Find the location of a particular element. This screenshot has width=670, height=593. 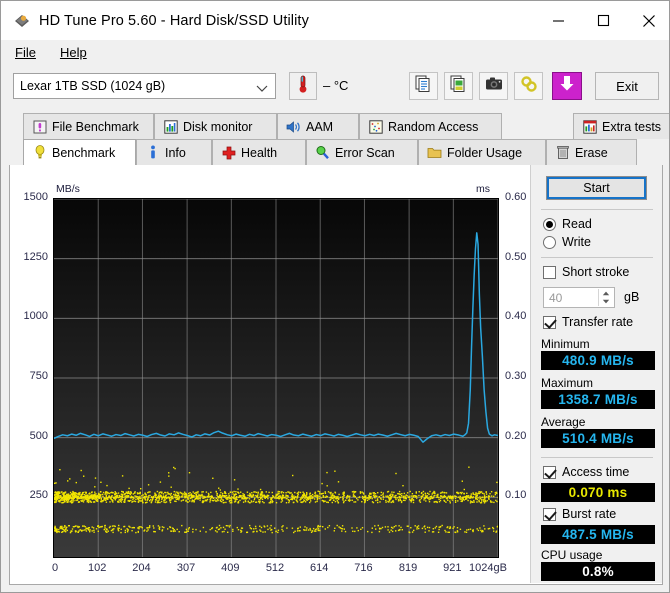

tab-erase-label: Erase is located at coordinates (591, 152).